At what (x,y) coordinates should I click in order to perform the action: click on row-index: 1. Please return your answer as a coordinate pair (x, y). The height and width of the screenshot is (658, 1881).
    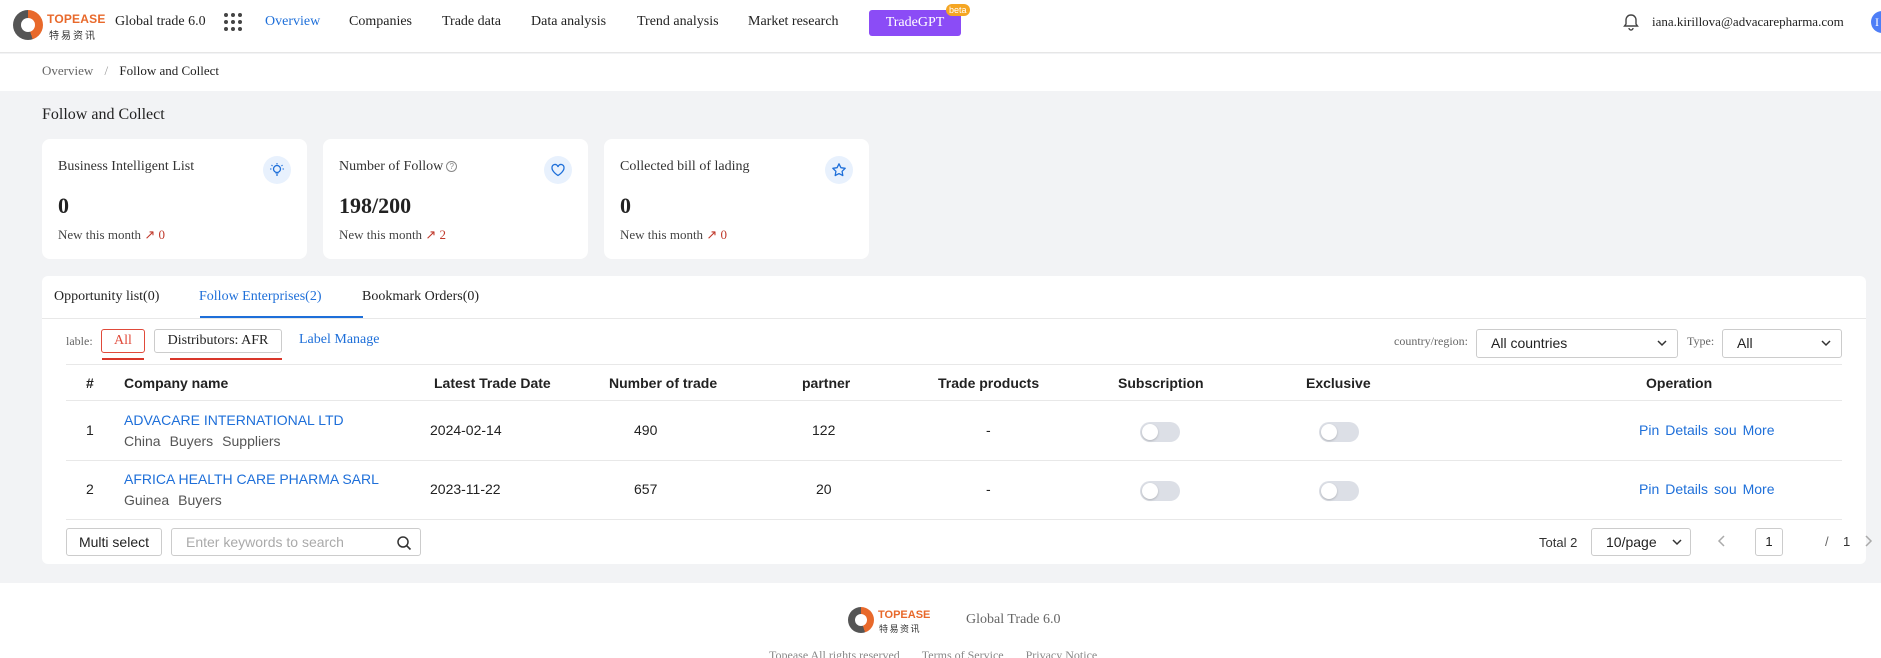
    Looking at the image, I should click on (90, 430).